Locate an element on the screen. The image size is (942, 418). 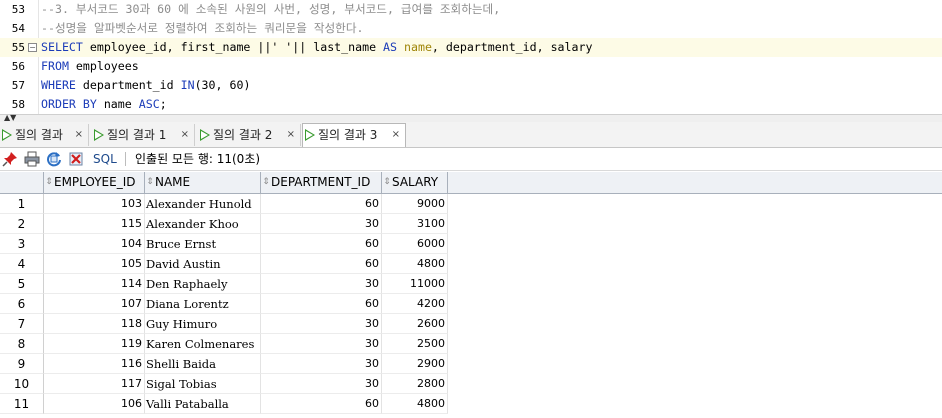
row-number: 2 is located at coordinates (22, 224).